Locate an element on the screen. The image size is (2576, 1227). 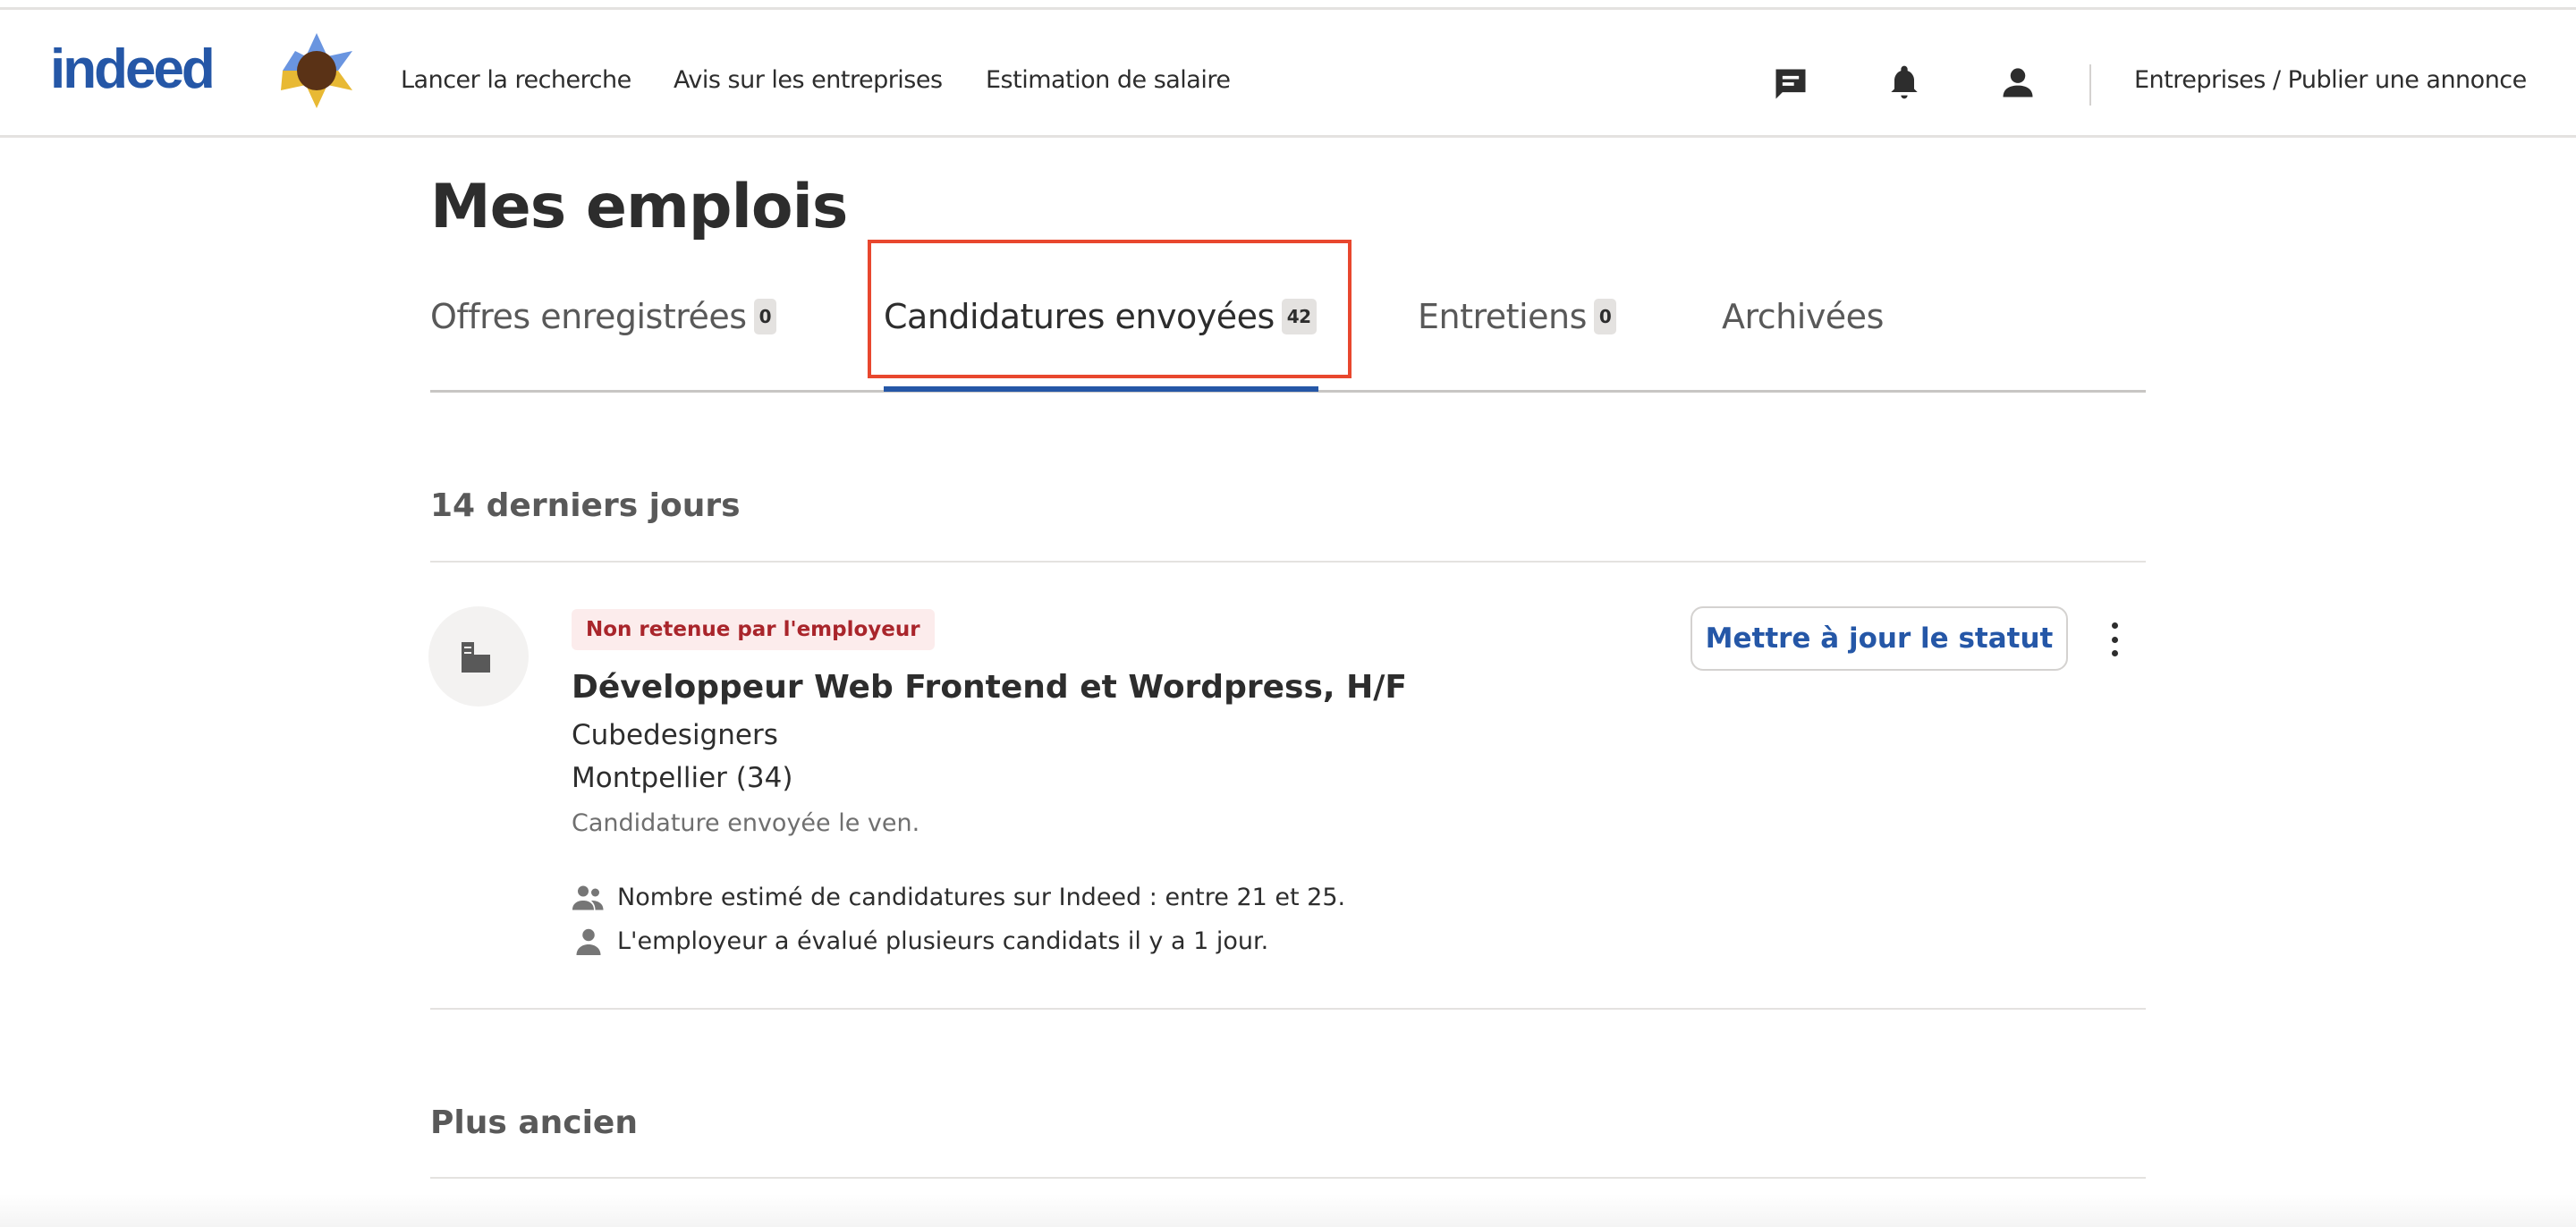
person-icon is located at coordinates (588, 941).